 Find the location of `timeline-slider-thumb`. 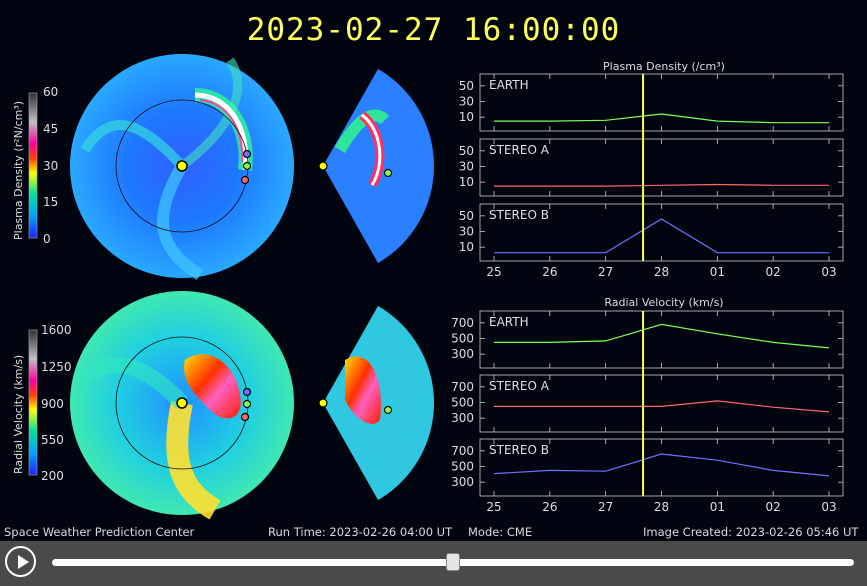

timeline-slider-thumb is located at coordinates (453, 562).